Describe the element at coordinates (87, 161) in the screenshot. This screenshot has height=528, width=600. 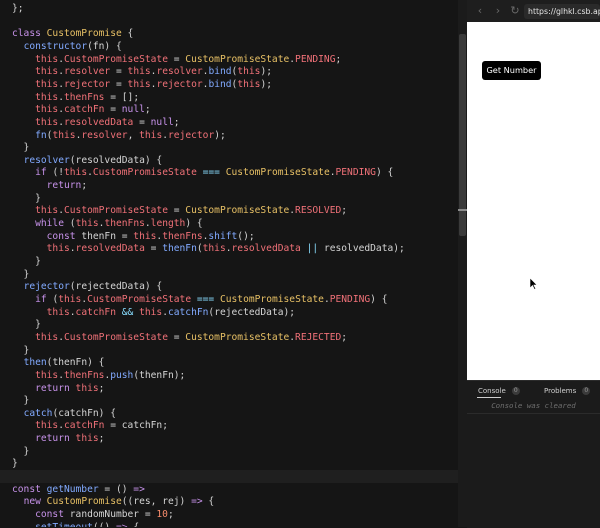
I see `code-line: resolver(resolvedData) {` at that location.